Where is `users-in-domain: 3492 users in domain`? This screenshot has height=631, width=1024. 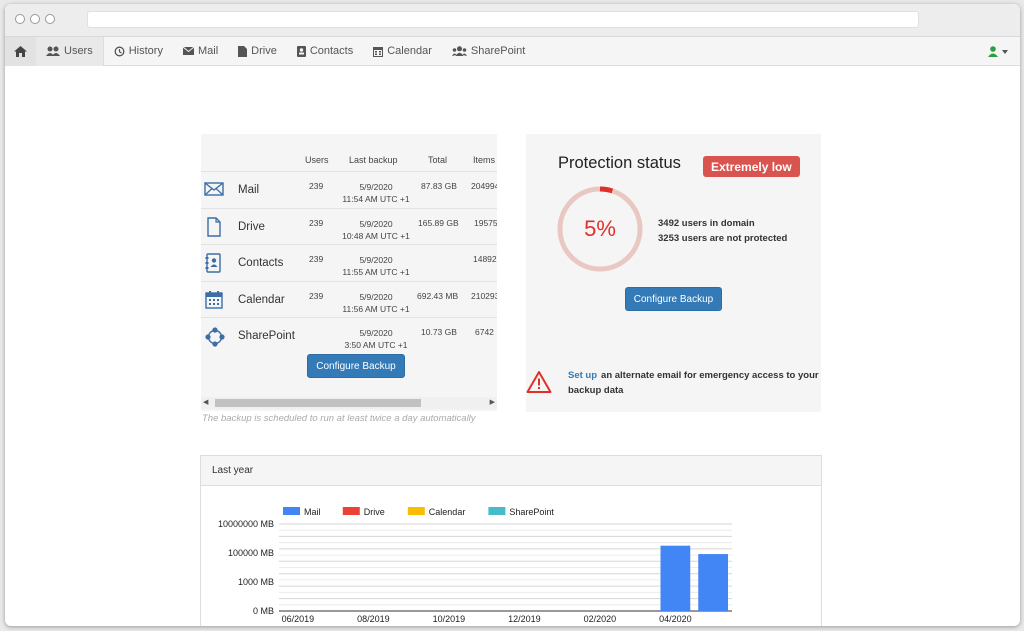
users-in-domain: 3492 users in domain is located at coordinates (706, 223).